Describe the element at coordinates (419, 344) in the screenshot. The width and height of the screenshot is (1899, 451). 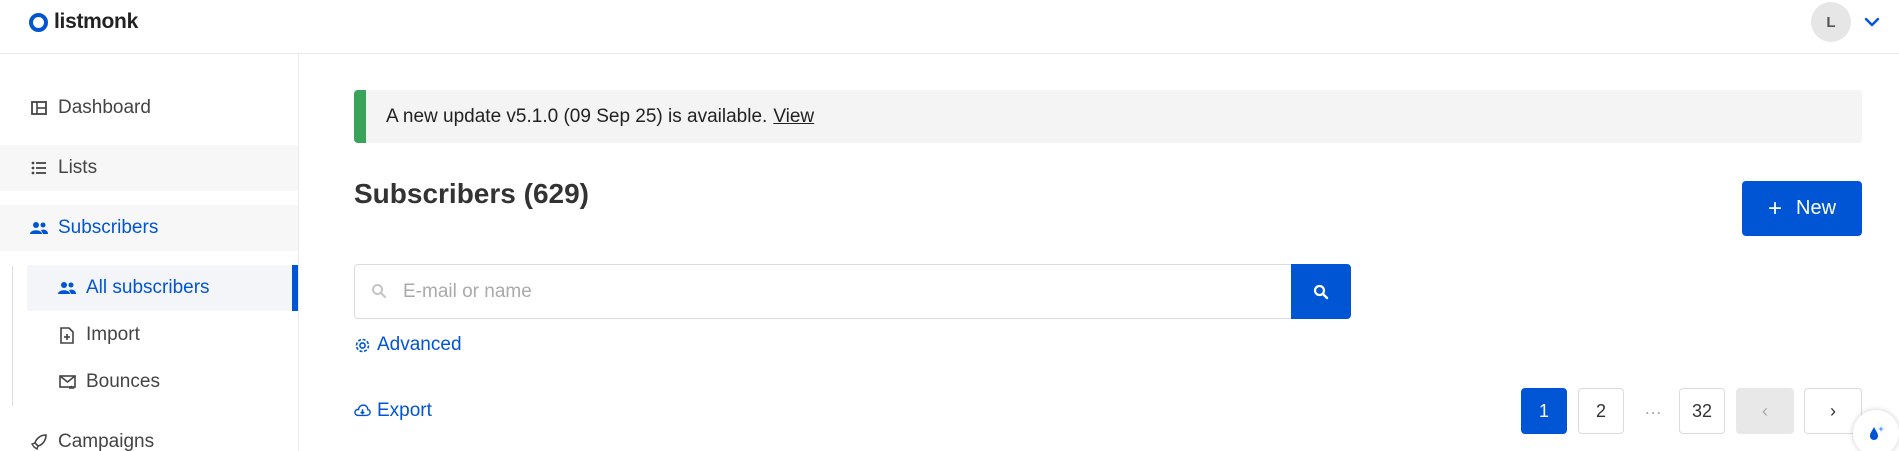
I see `advanced-label: Advanced` at that location.